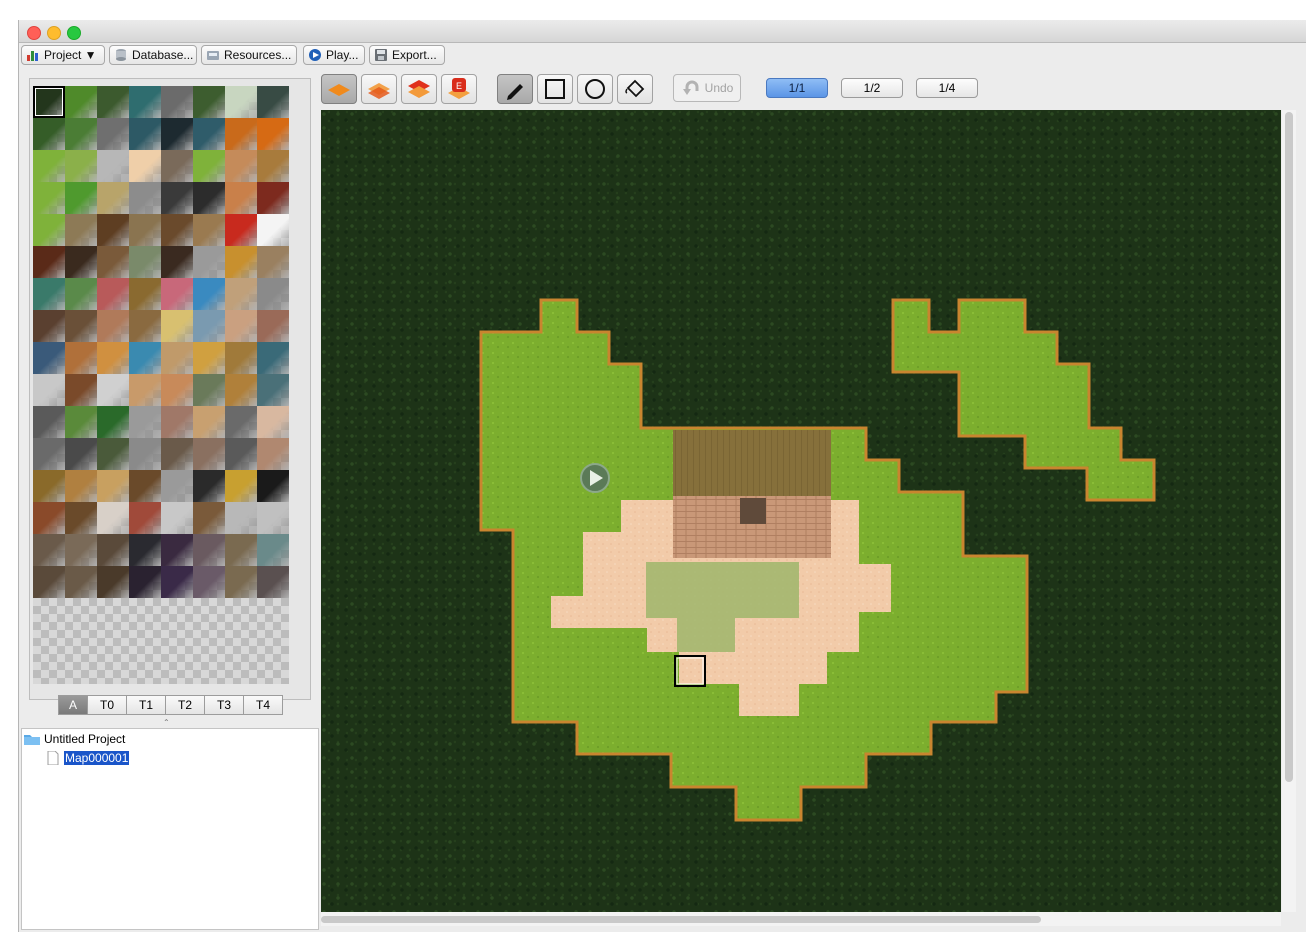 This screenshot has width=1306, height=940. I want to click on project-menu-button: Project ▼, so click(63, 55).